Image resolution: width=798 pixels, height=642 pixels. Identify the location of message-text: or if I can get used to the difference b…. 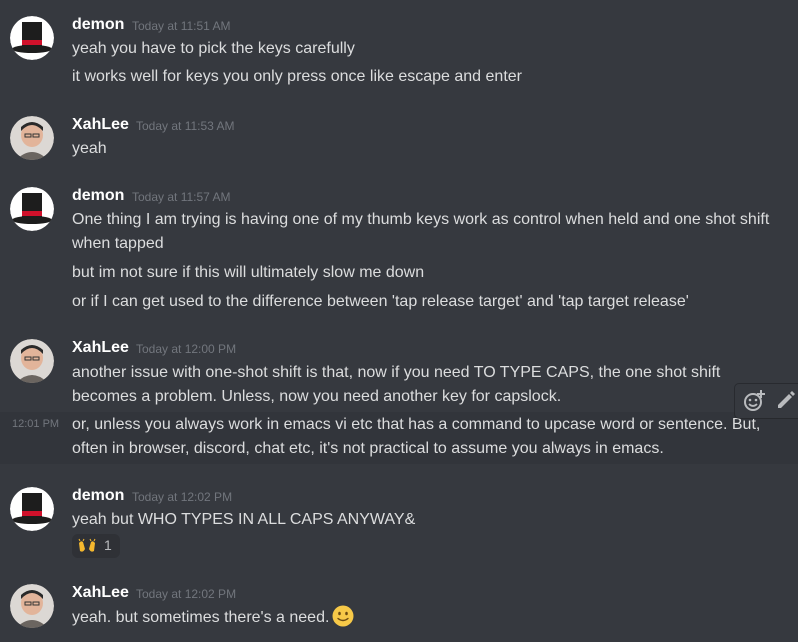
(380, 301).